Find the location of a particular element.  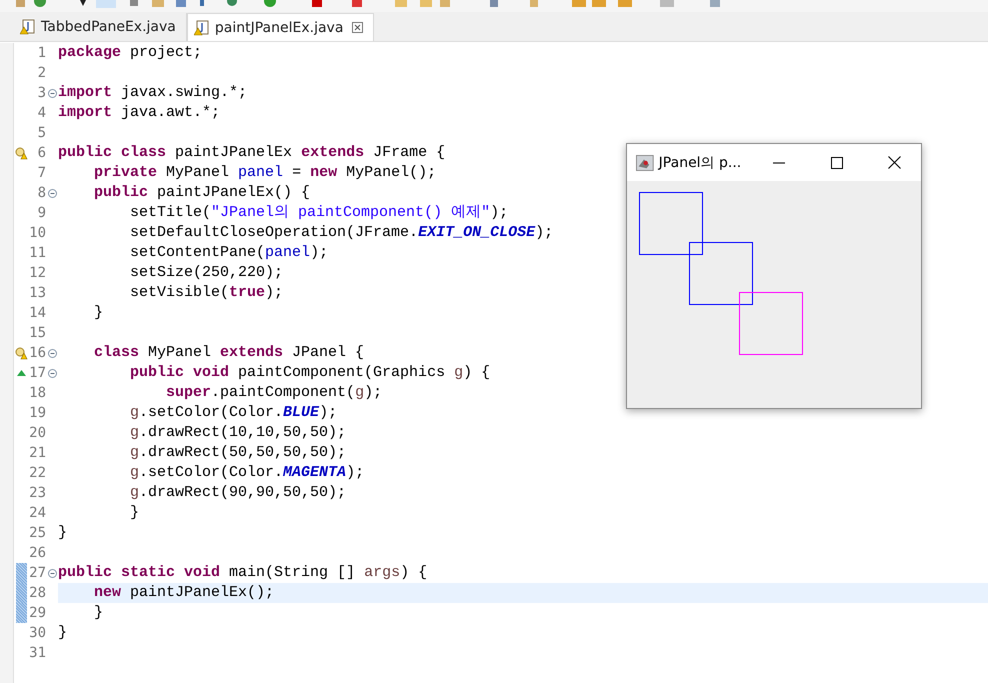

keyword: public void is located at coordinates (179, 372).